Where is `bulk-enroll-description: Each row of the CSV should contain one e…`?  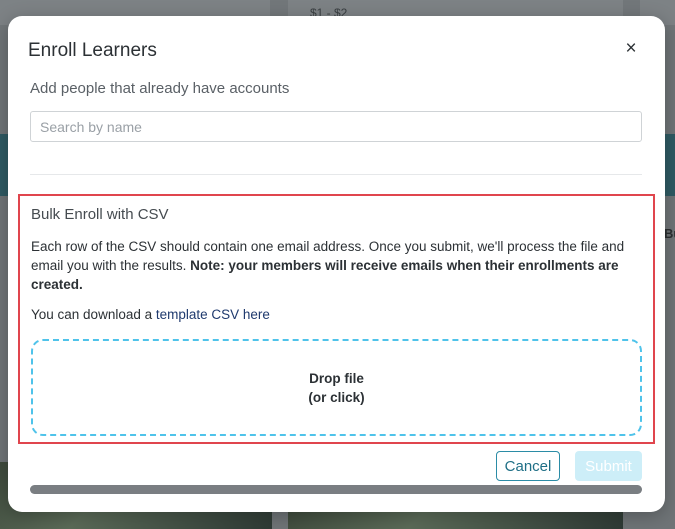 bulk-enroll-description: Each row of the CSV should contain one e… is located at coordinates (338, 265).